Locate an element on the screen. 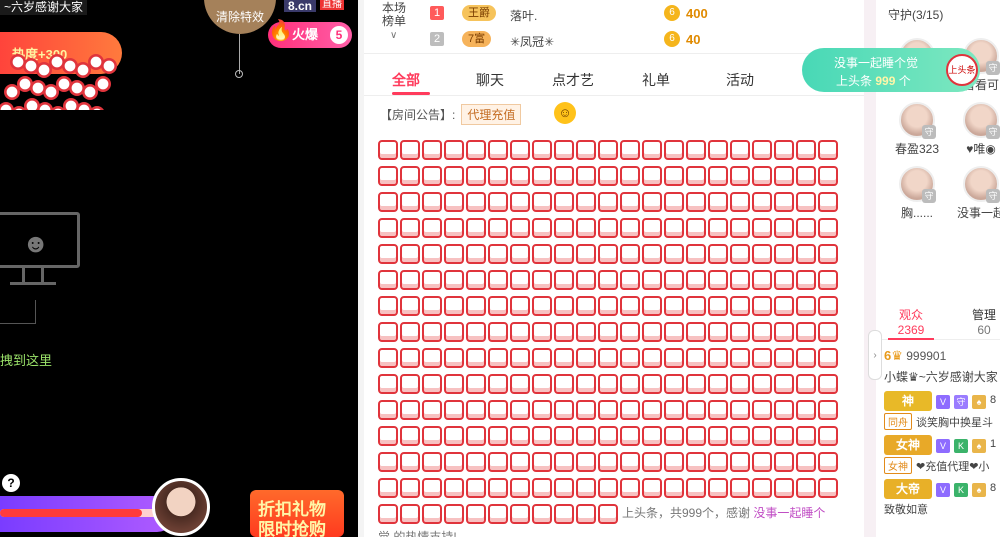 The image size is (1000, 537). balloon-string is located at coordinates (239, 54).